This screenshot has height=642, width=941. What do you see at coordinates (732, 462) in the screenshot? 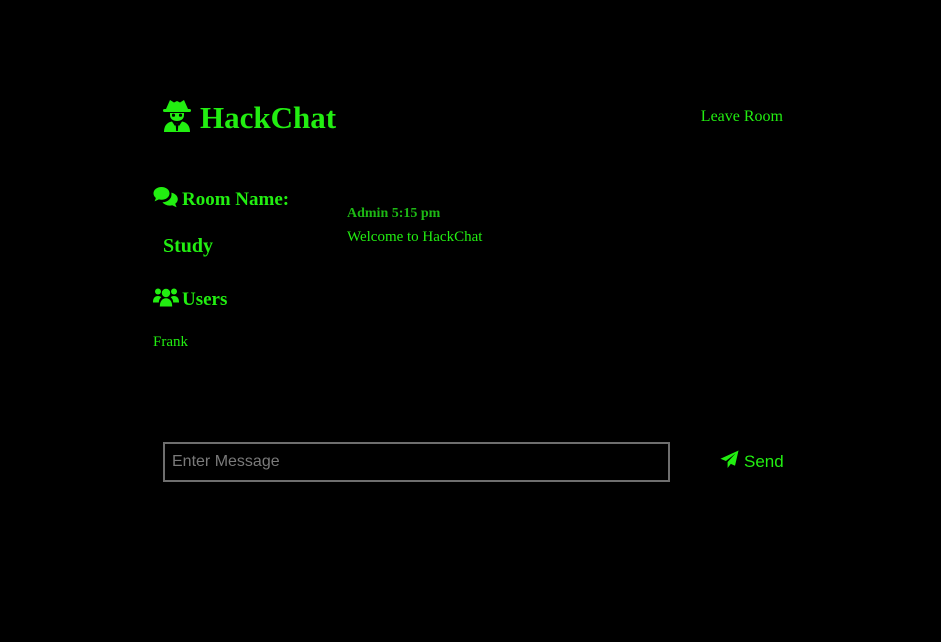
I see `paper-plane-icon` at bounding box center [732, 462].